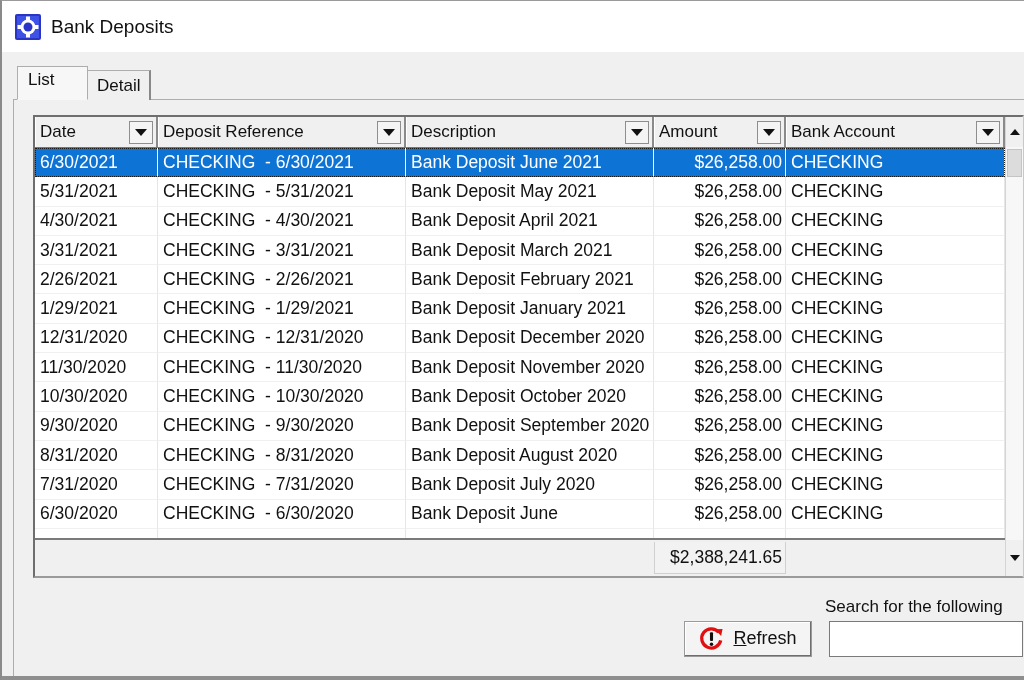 The image size is (1024, 680). I want to click on search-label: Search for the following, so click(914, 606).